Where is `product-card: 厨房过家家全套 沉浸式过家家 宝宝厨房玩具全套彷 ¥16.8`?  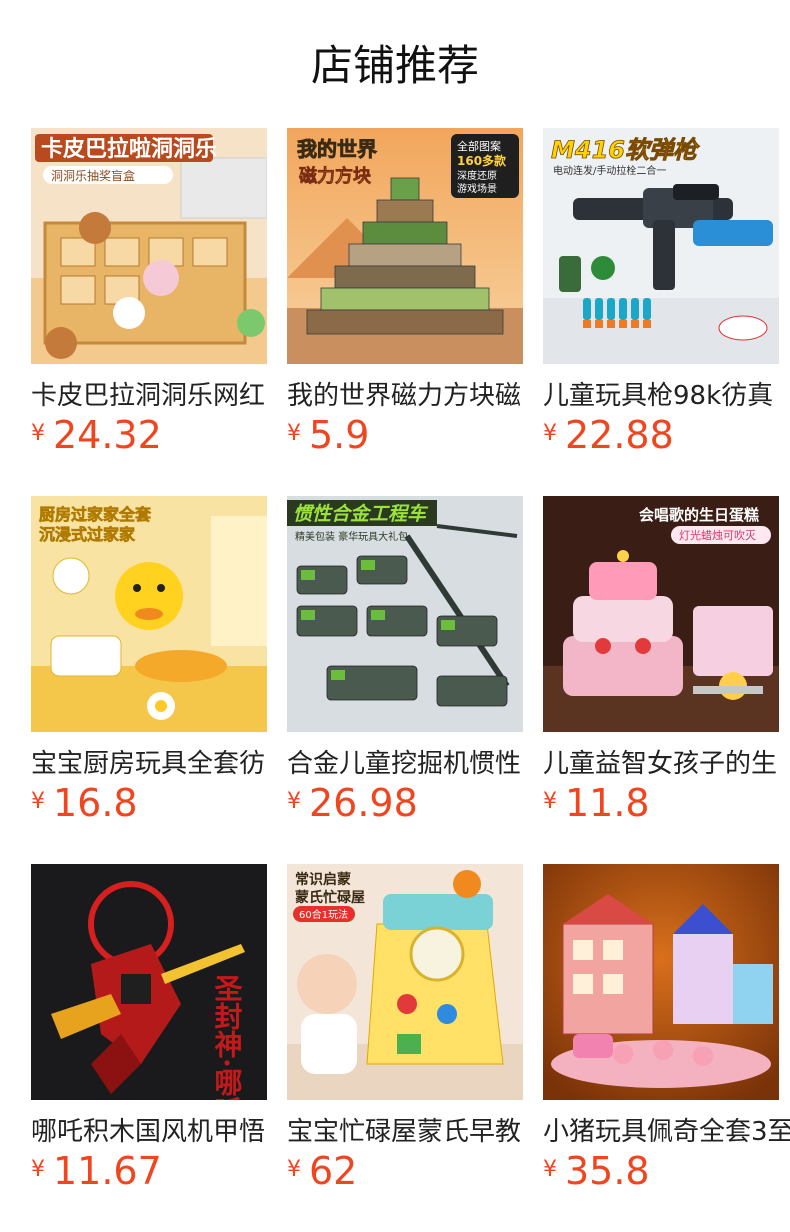
product-card: 厨房过家家全套 沉浸式过家家 宝宝厨房玩具全套彷 ¥16.8 is located at coordinates (149, 675).